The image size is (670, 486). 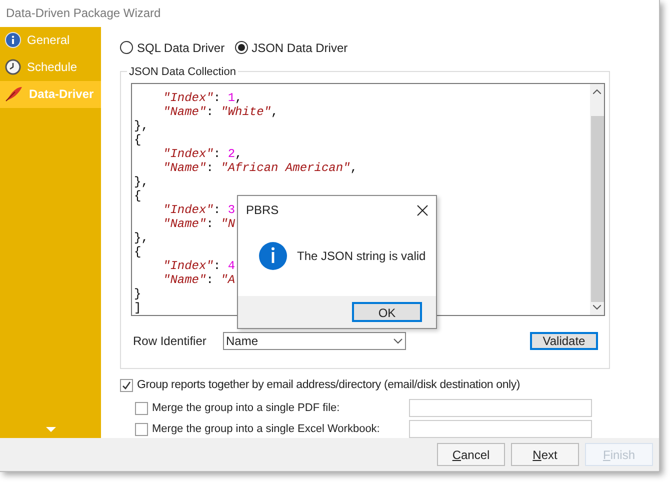 I want to click on code-line: "Index": 3, so click(x=199, y=209).